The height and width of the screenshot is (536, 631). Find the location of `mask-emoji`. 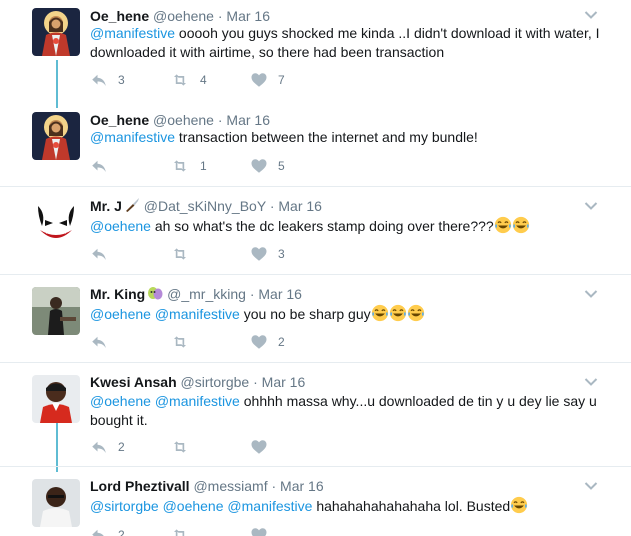

mask-emoji is located at coordinates (155, 293).